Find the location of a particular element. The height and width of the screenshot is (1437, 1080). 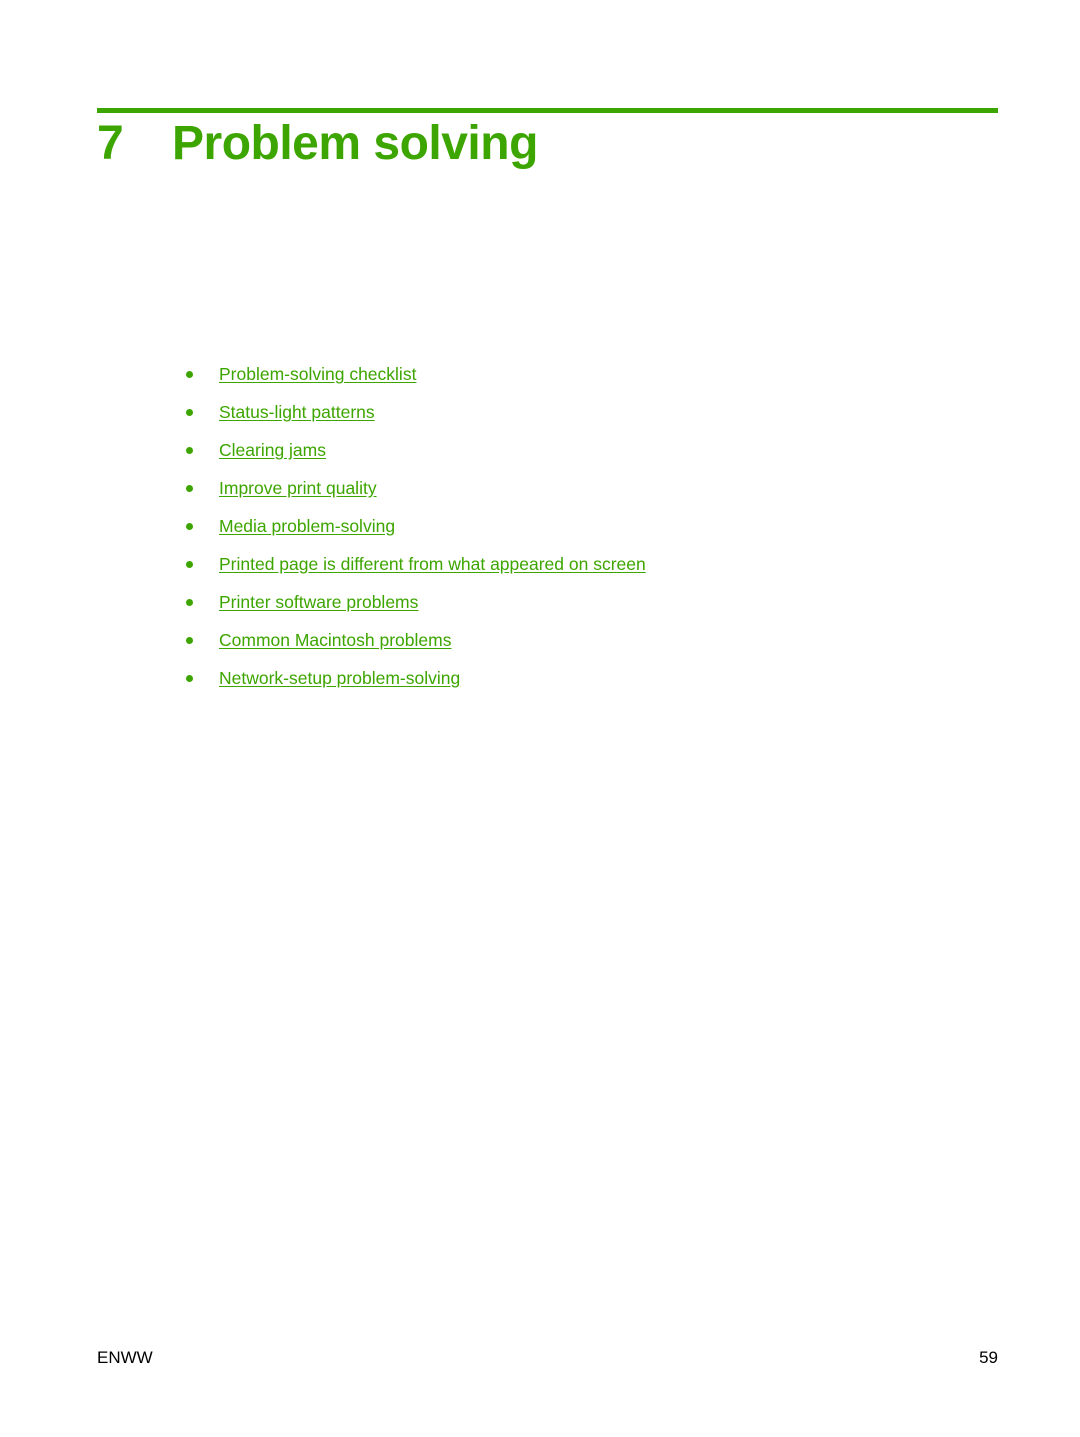

toc-link: Printer software problems is located at coordinates (318, 602).